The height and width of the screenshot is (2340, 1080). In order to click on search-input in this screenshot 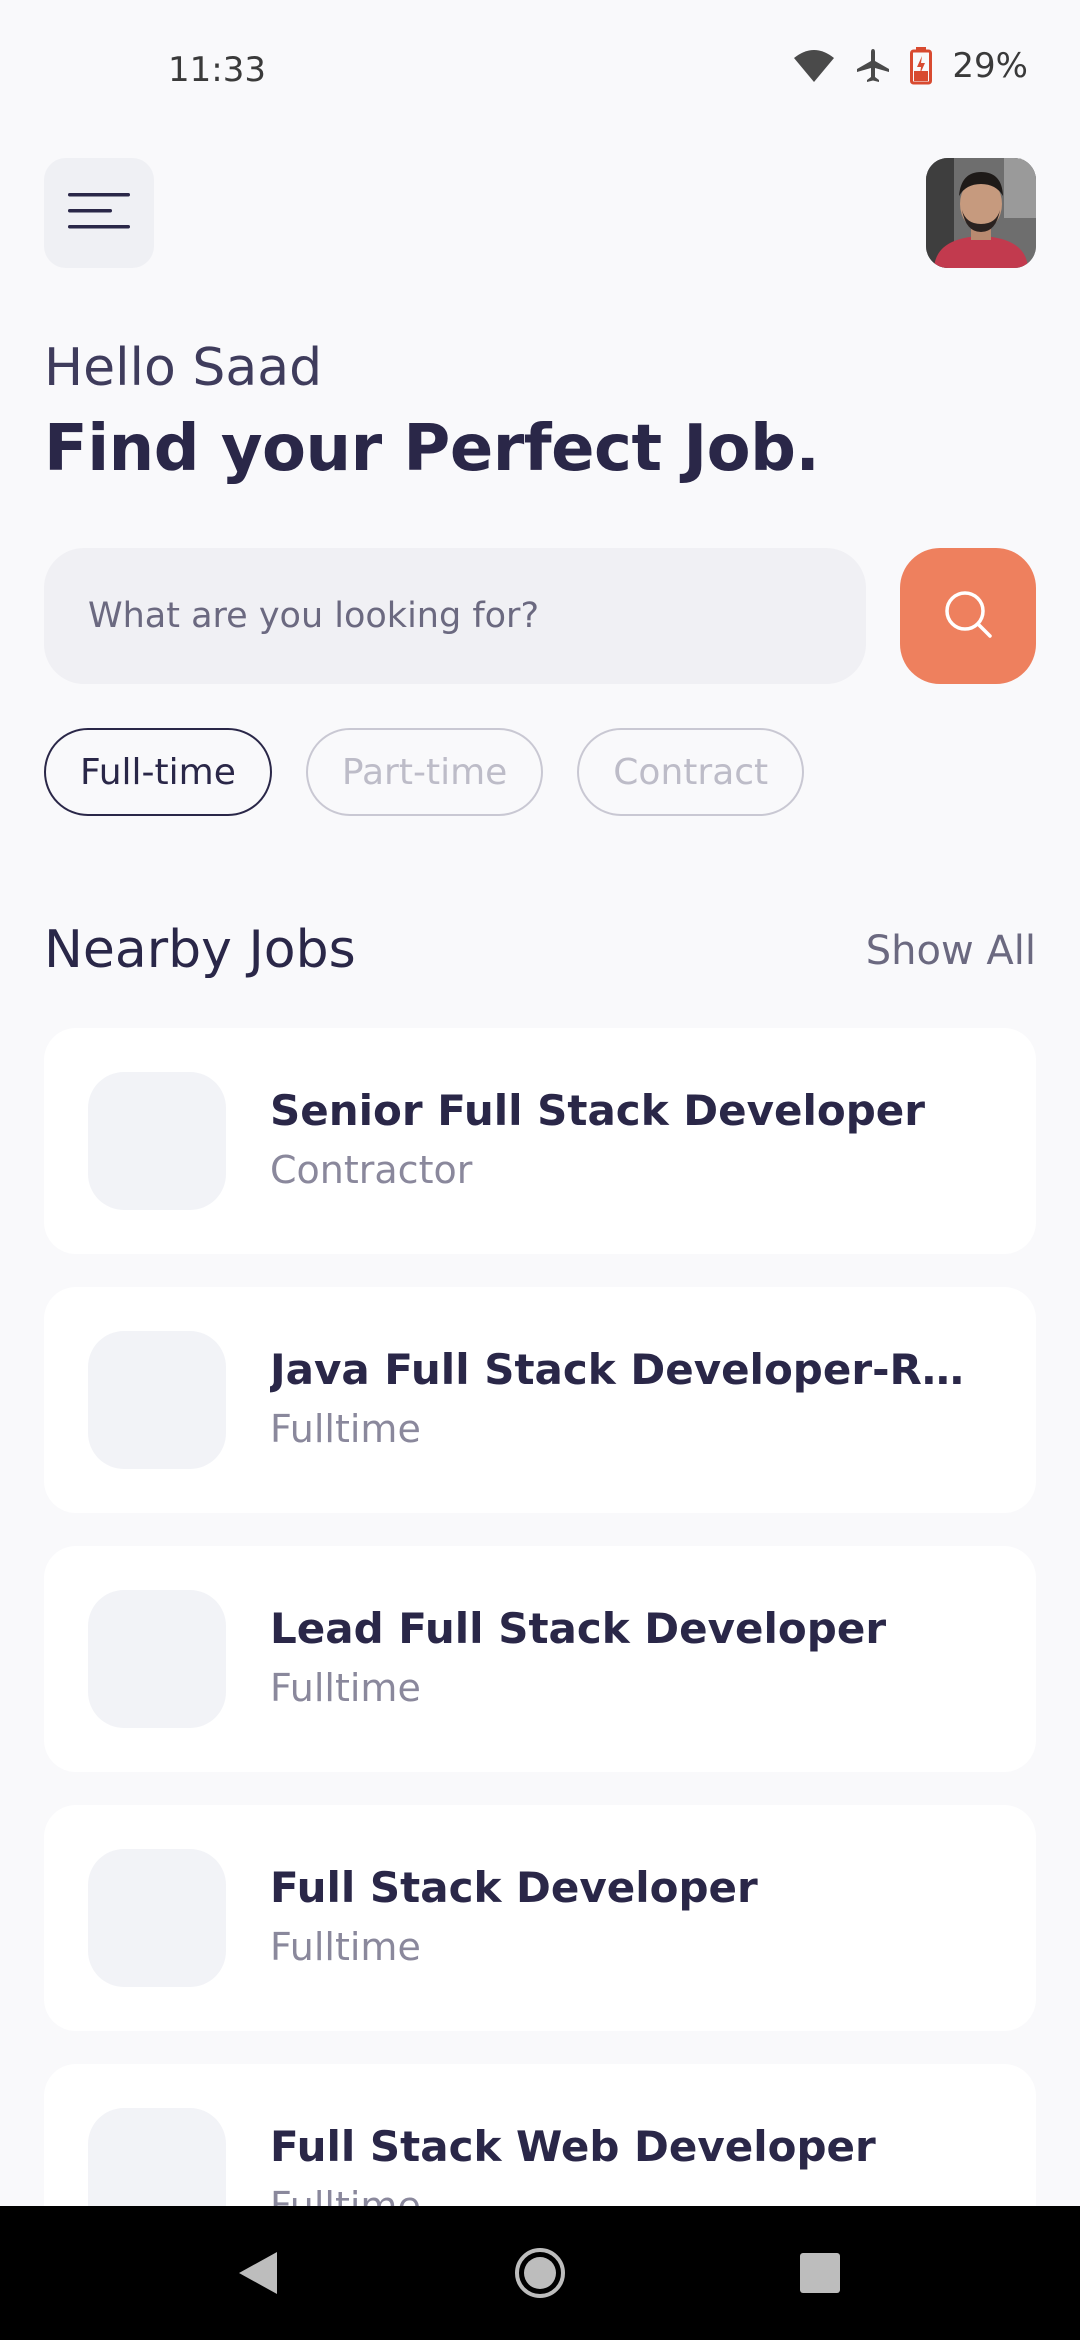, I will do `click(477, 616)`.